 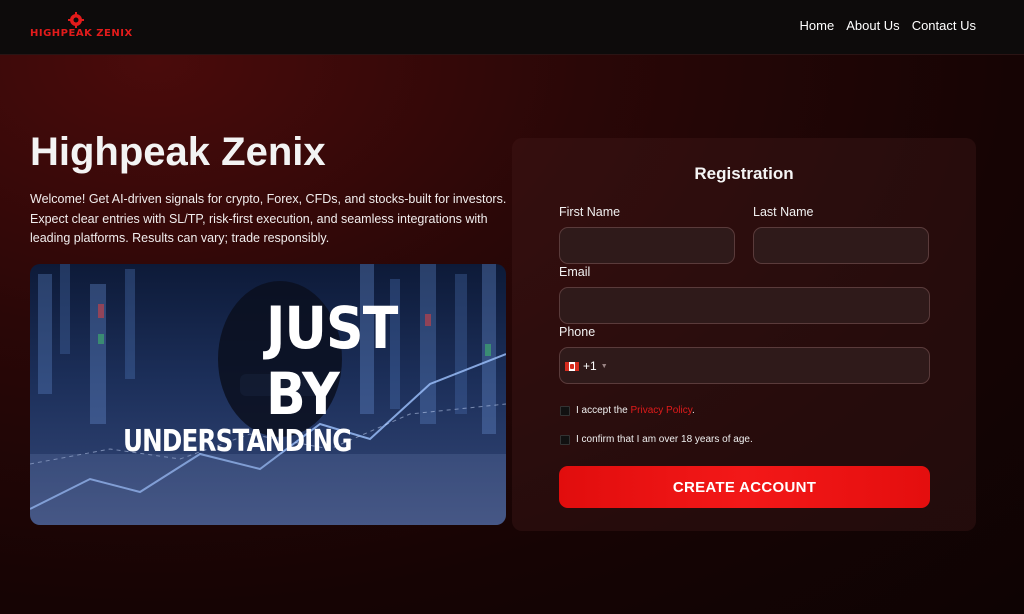 I want to click on privacy-consent-text: I accept the Privacy Policy., so click(x=635, y=410).